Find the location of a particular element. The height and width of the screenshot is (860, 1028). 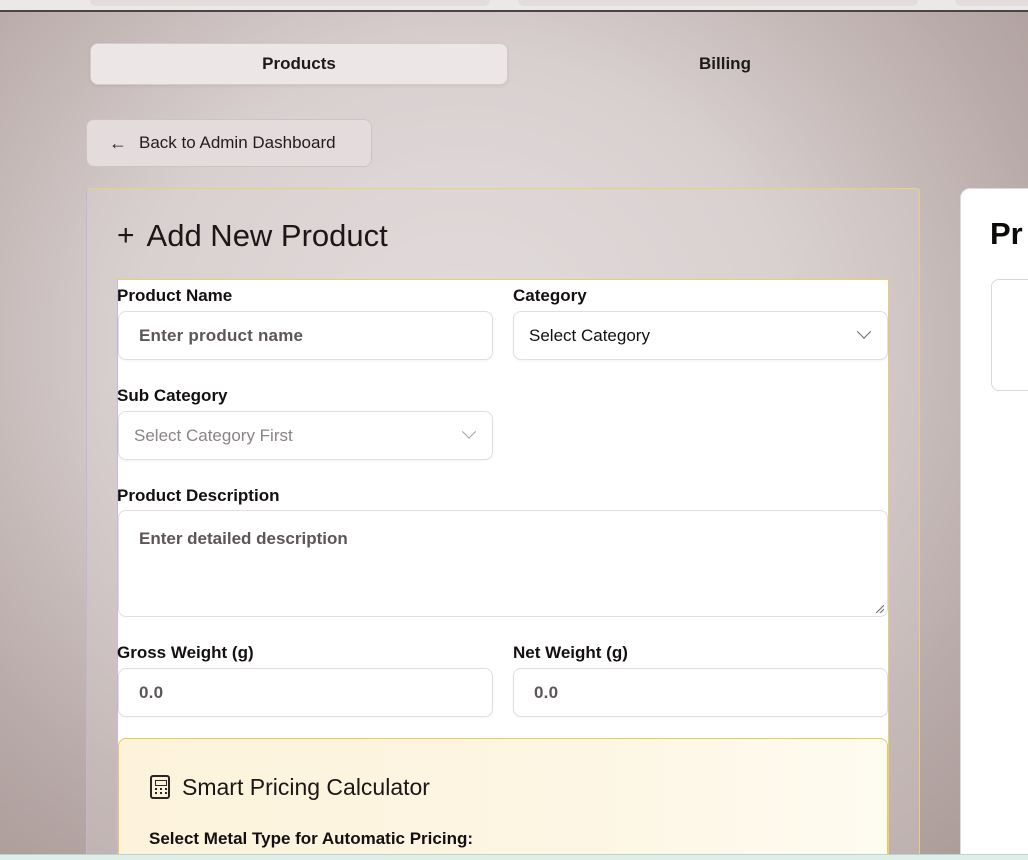

description-placeholder: Enter detailed description is located at coordinates (243, 538).